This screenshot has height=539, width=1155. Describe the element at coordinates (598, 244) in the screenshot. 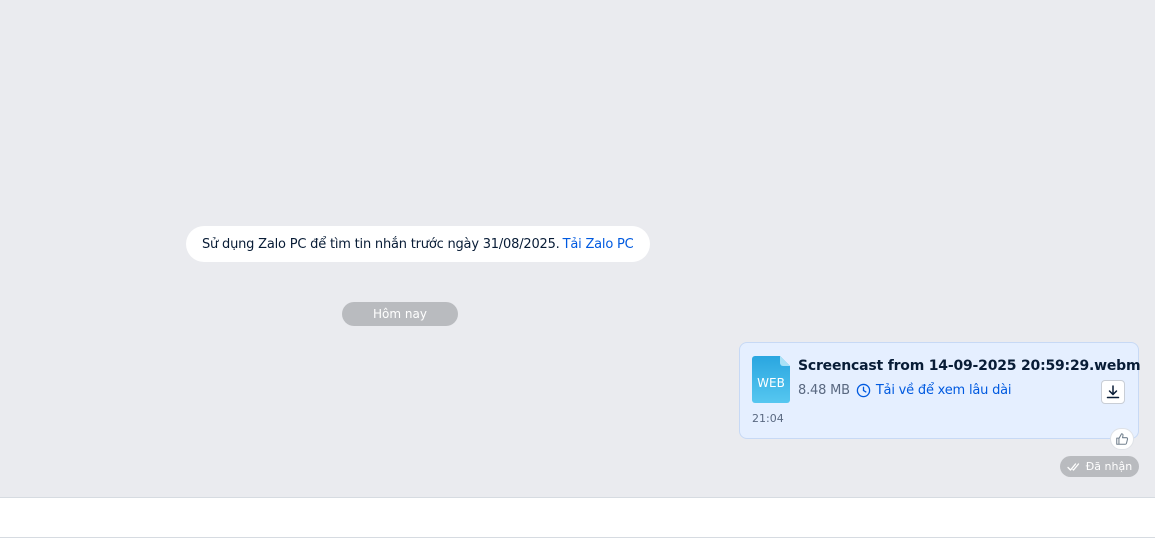

I see `download-zalo-pc-link: Tải Zalo PC` at that location.